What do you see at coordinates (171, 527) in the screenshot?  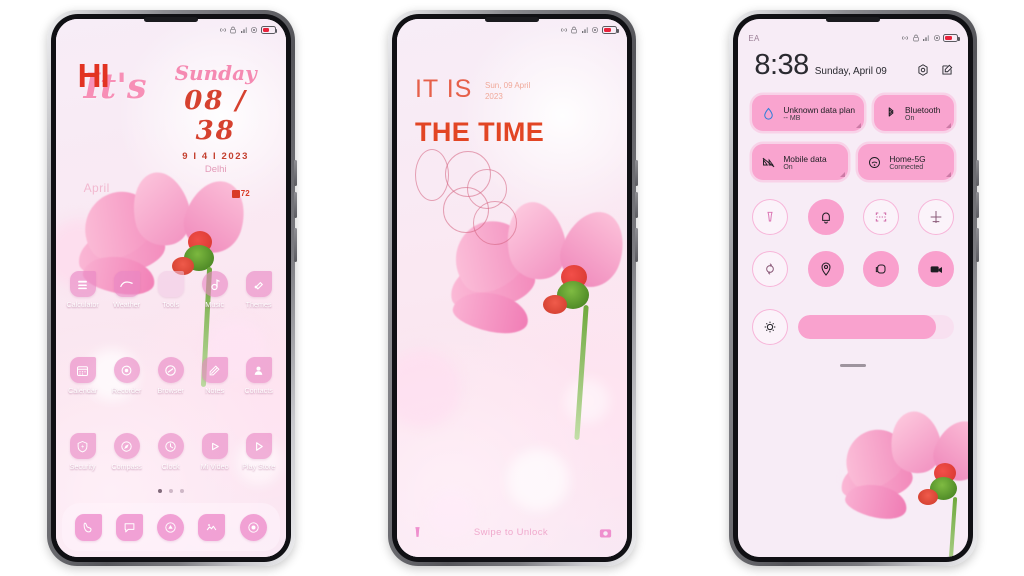 I see `appstore-icon` at bounding box center [171, 527].